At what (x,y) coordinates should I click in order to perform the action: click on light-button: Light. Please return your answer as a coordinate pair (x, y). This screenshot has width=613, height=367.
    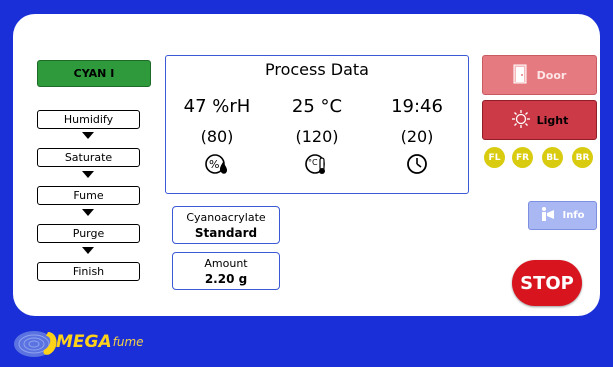
    Looking at the image, I should click on (539, 120).